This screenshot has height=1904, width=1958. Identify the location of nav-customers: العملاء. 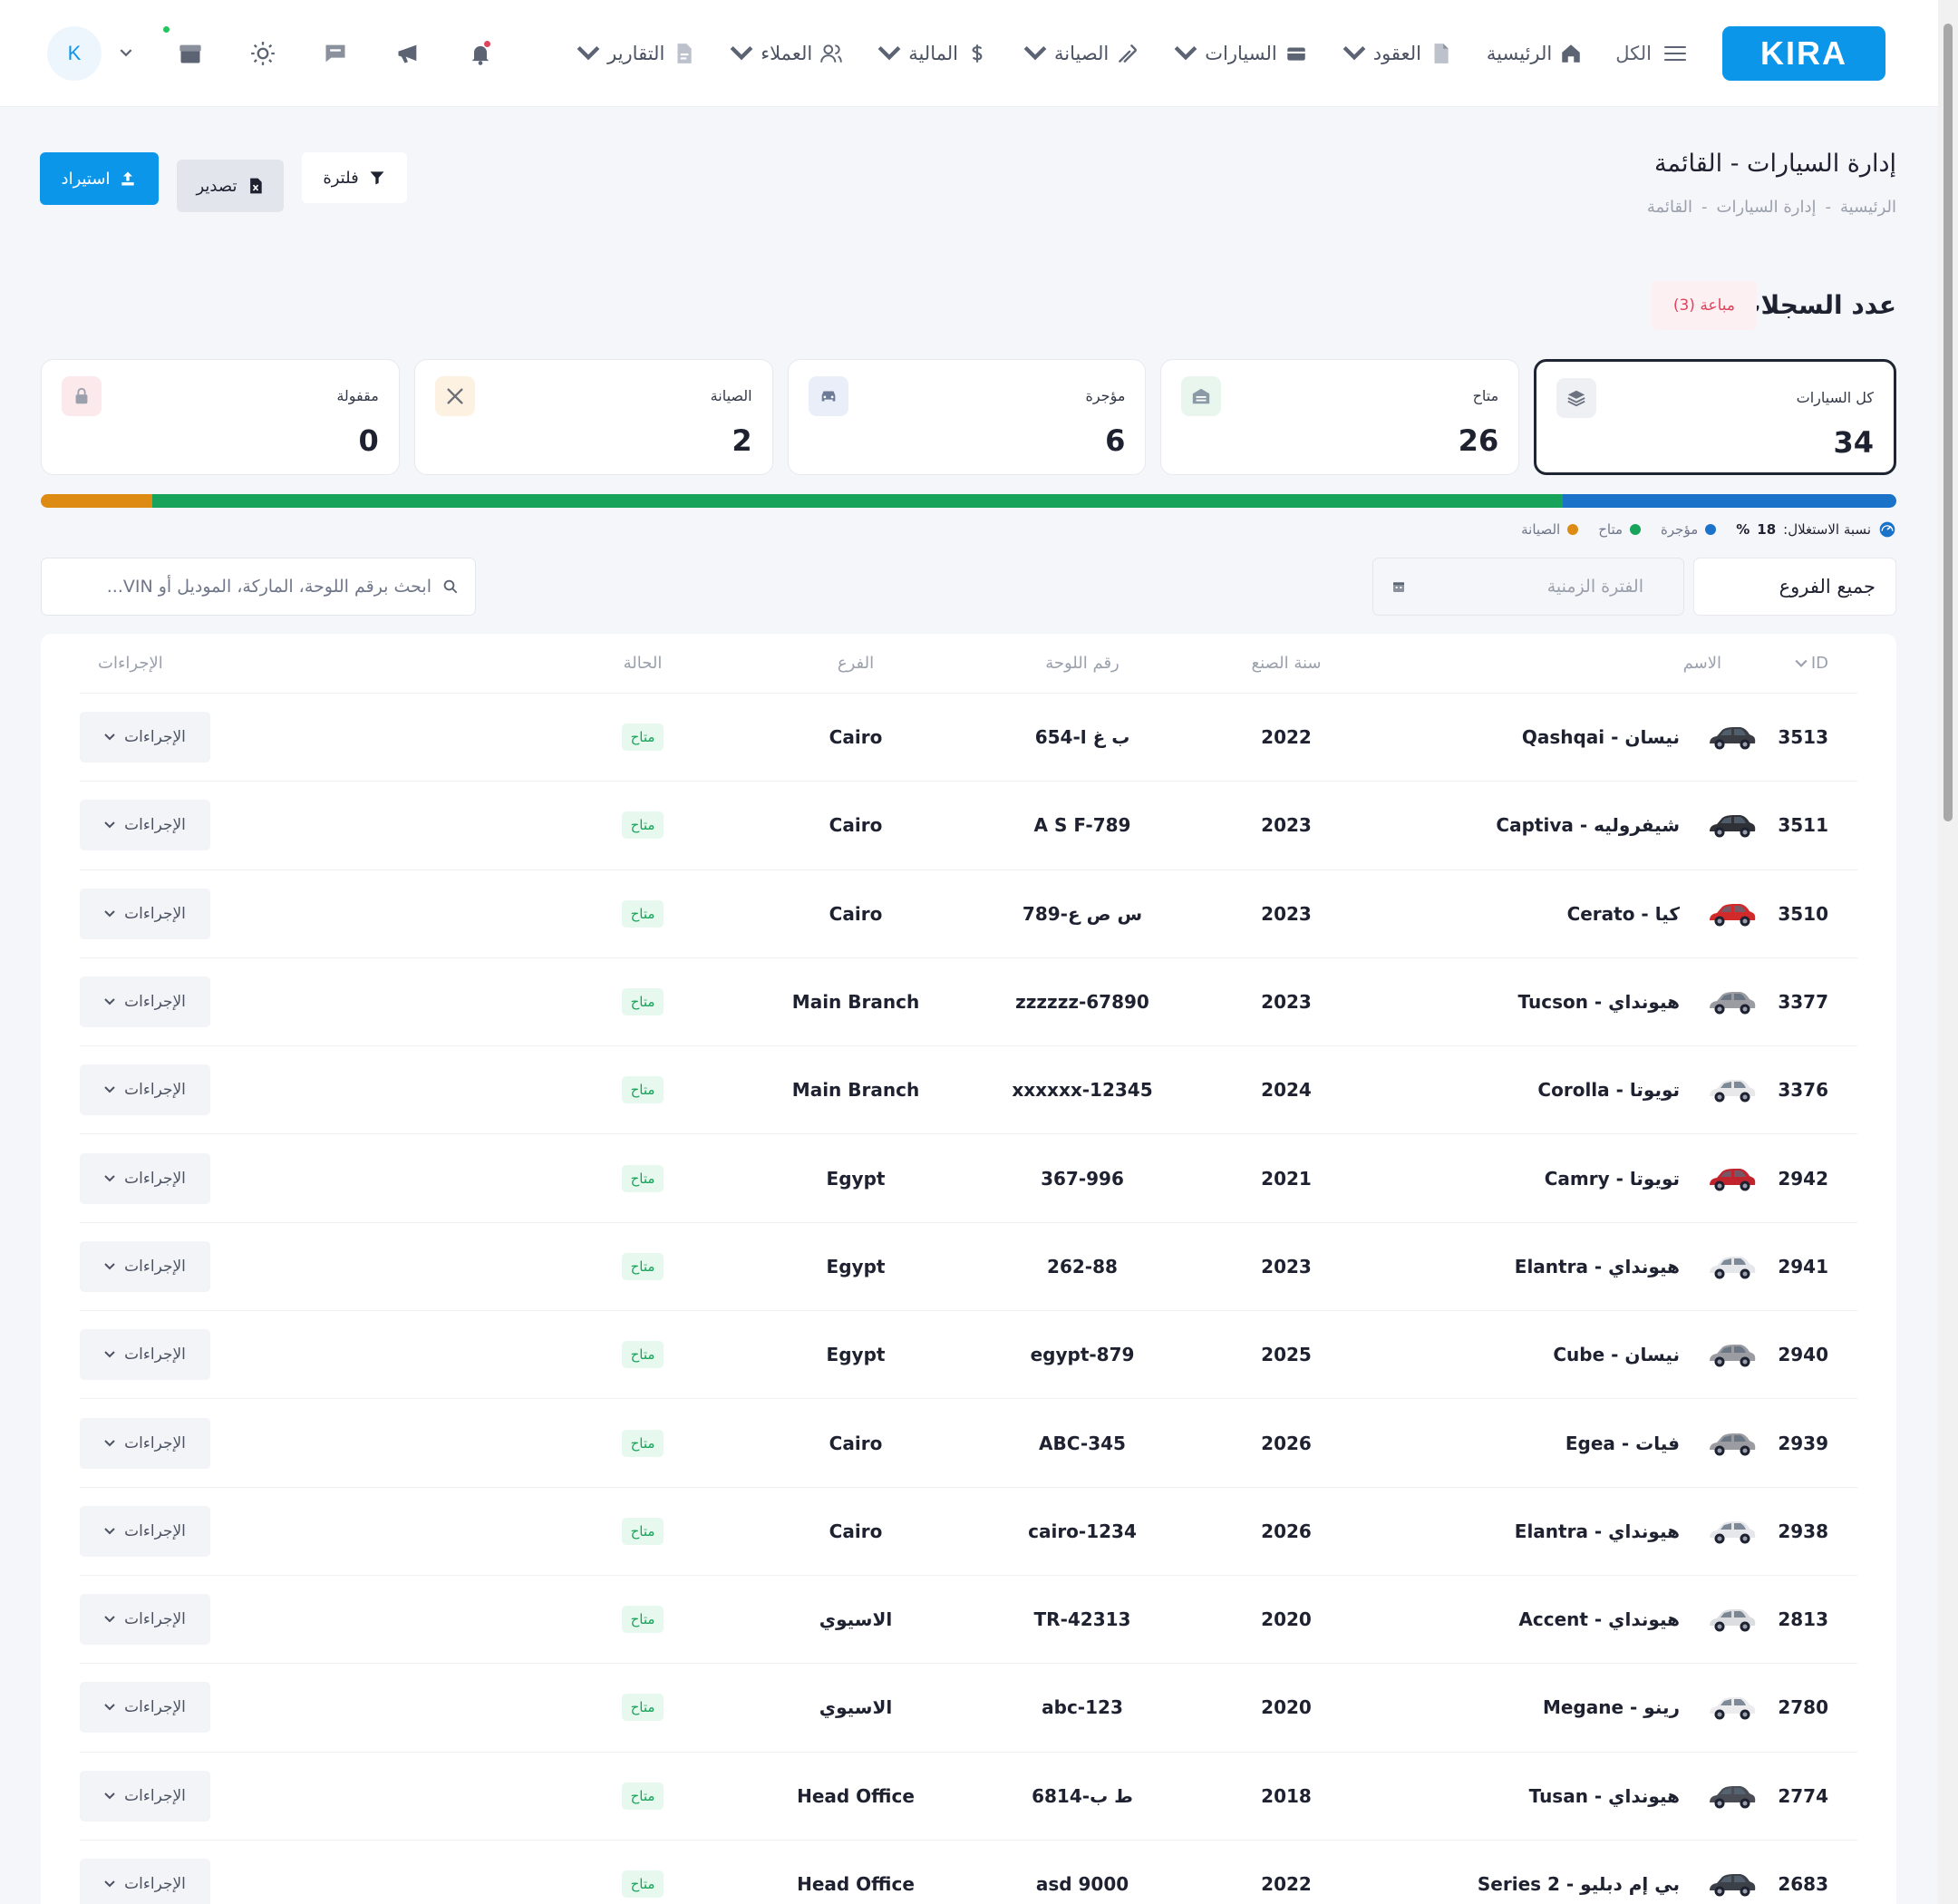
(786, 54).